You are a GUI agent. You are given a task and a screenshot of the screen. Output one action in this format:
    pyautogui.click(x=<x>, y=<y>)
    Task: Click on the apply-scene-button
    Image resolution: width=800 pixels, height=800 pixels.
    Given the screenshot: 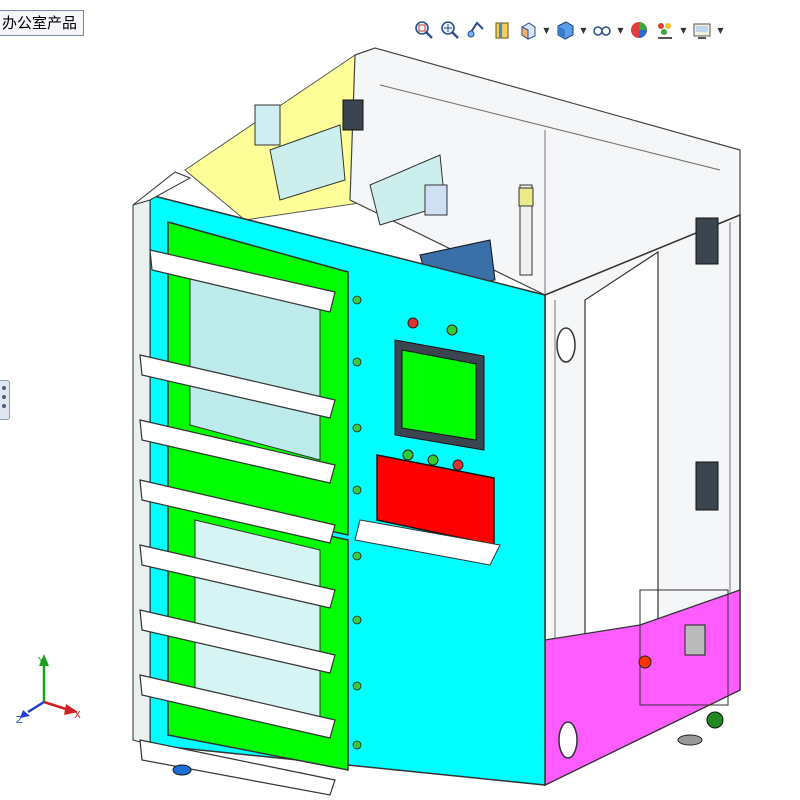 What is the action you would take?
    pyautogui.click(x=665, y=30)
    